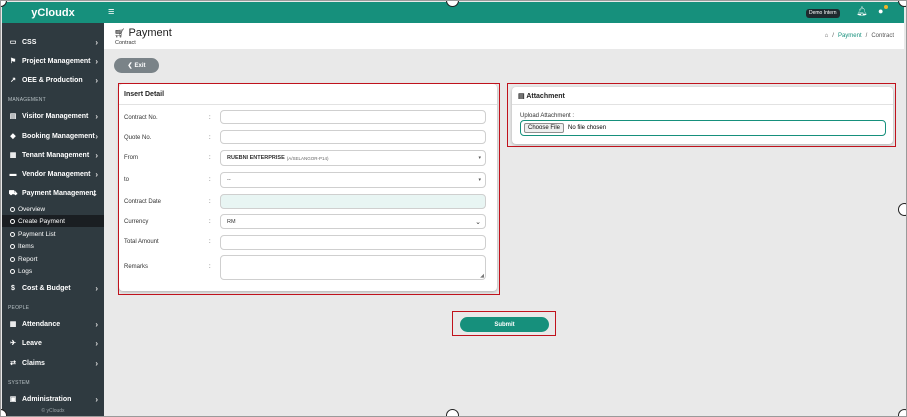 The width and height of the screenshot is (907, 417). What do you see at coordinates (882, 36) in the screenshot?
I see `breadcrumb-current: Contract` at bounding box center [882, 36].